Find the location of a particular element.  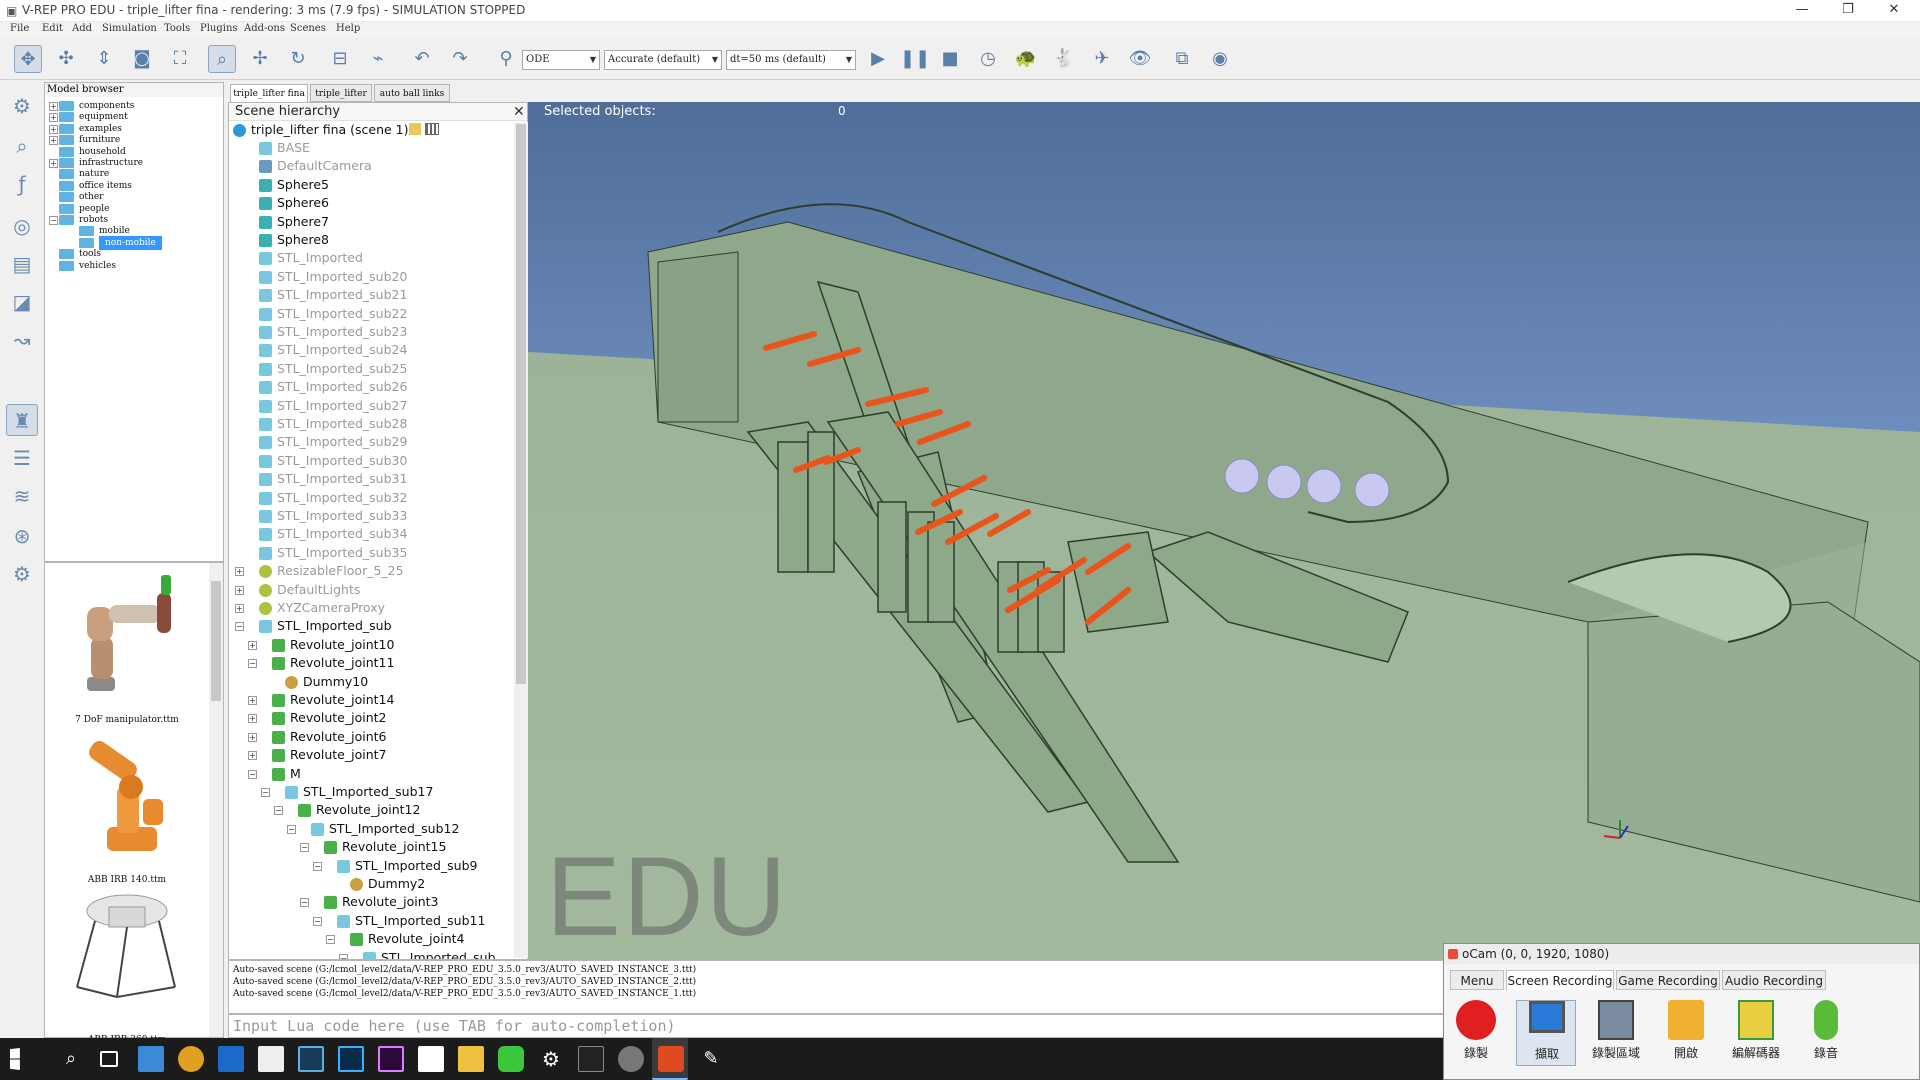

chrome-icon is located at coordinates (191, 1059).